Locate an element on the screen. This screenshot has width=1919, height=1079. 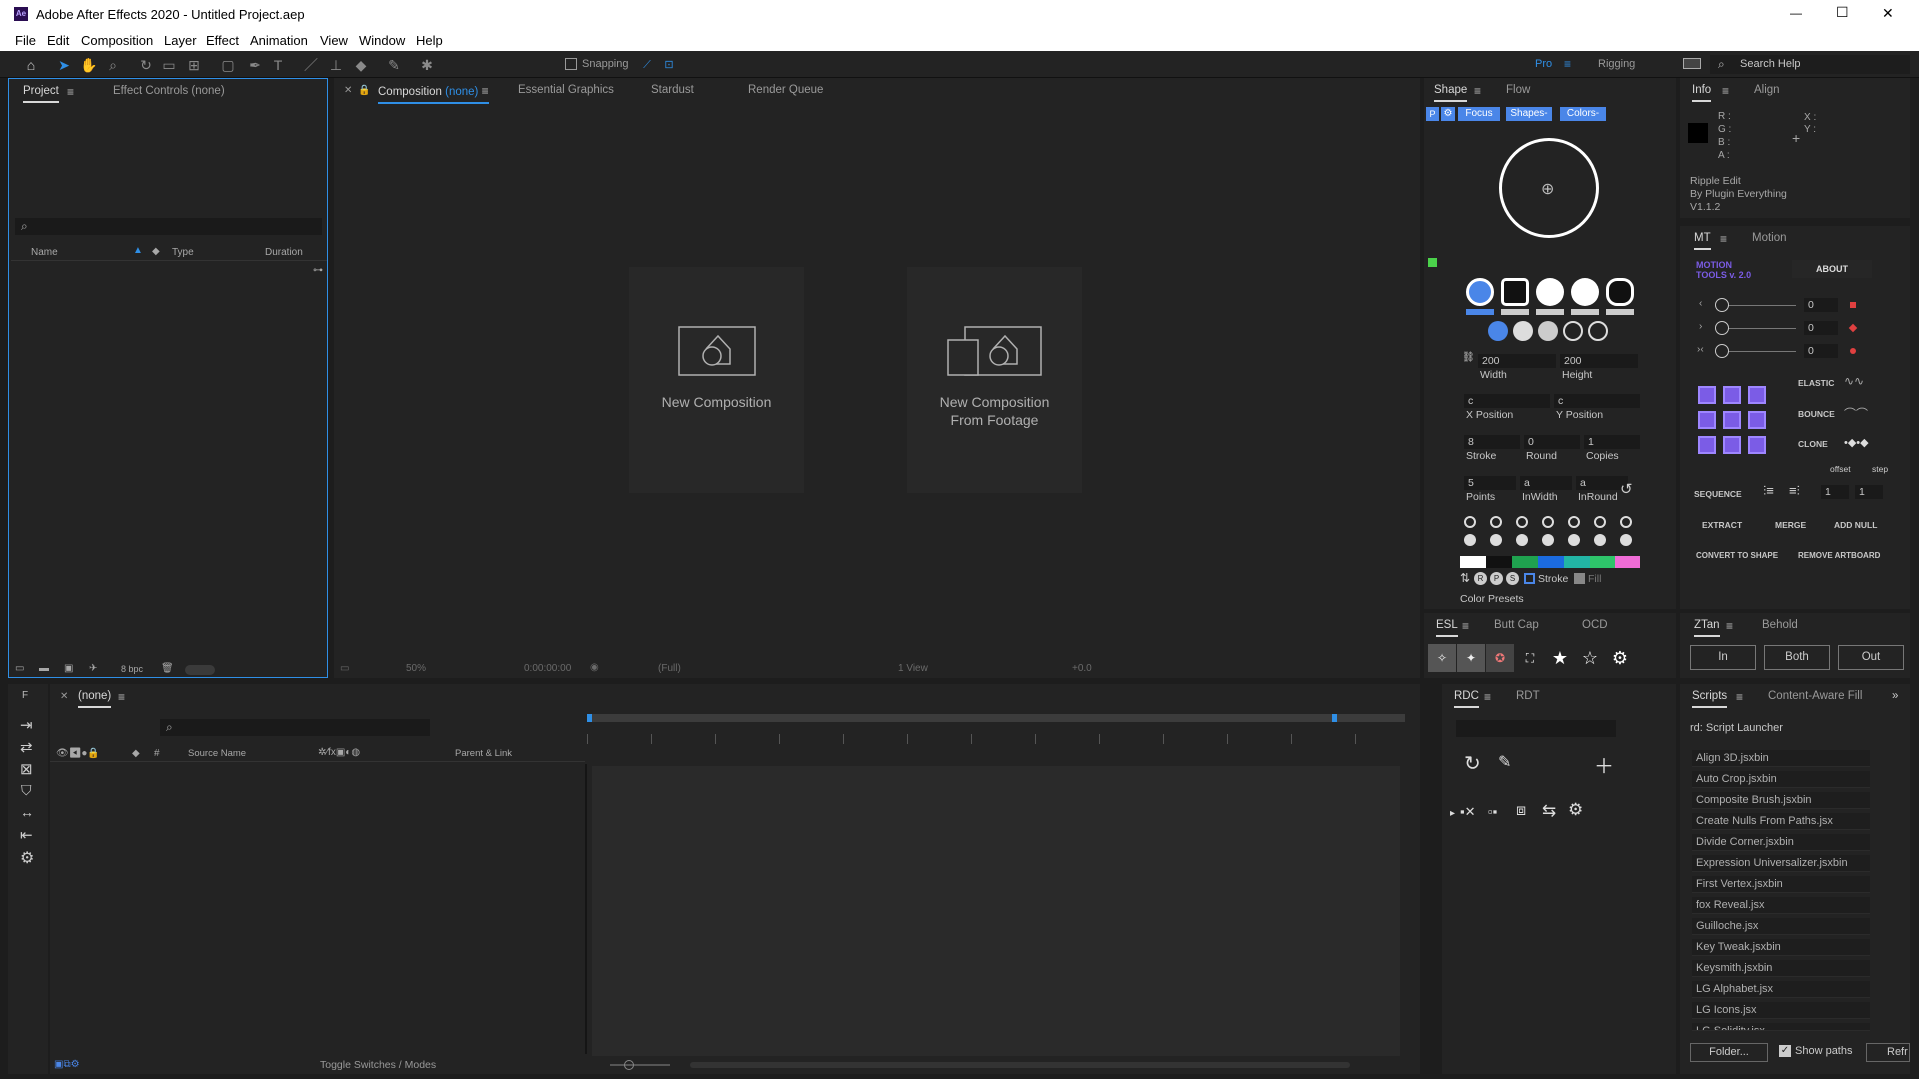
round-field: 0 is located at coordinates (1552, 442).